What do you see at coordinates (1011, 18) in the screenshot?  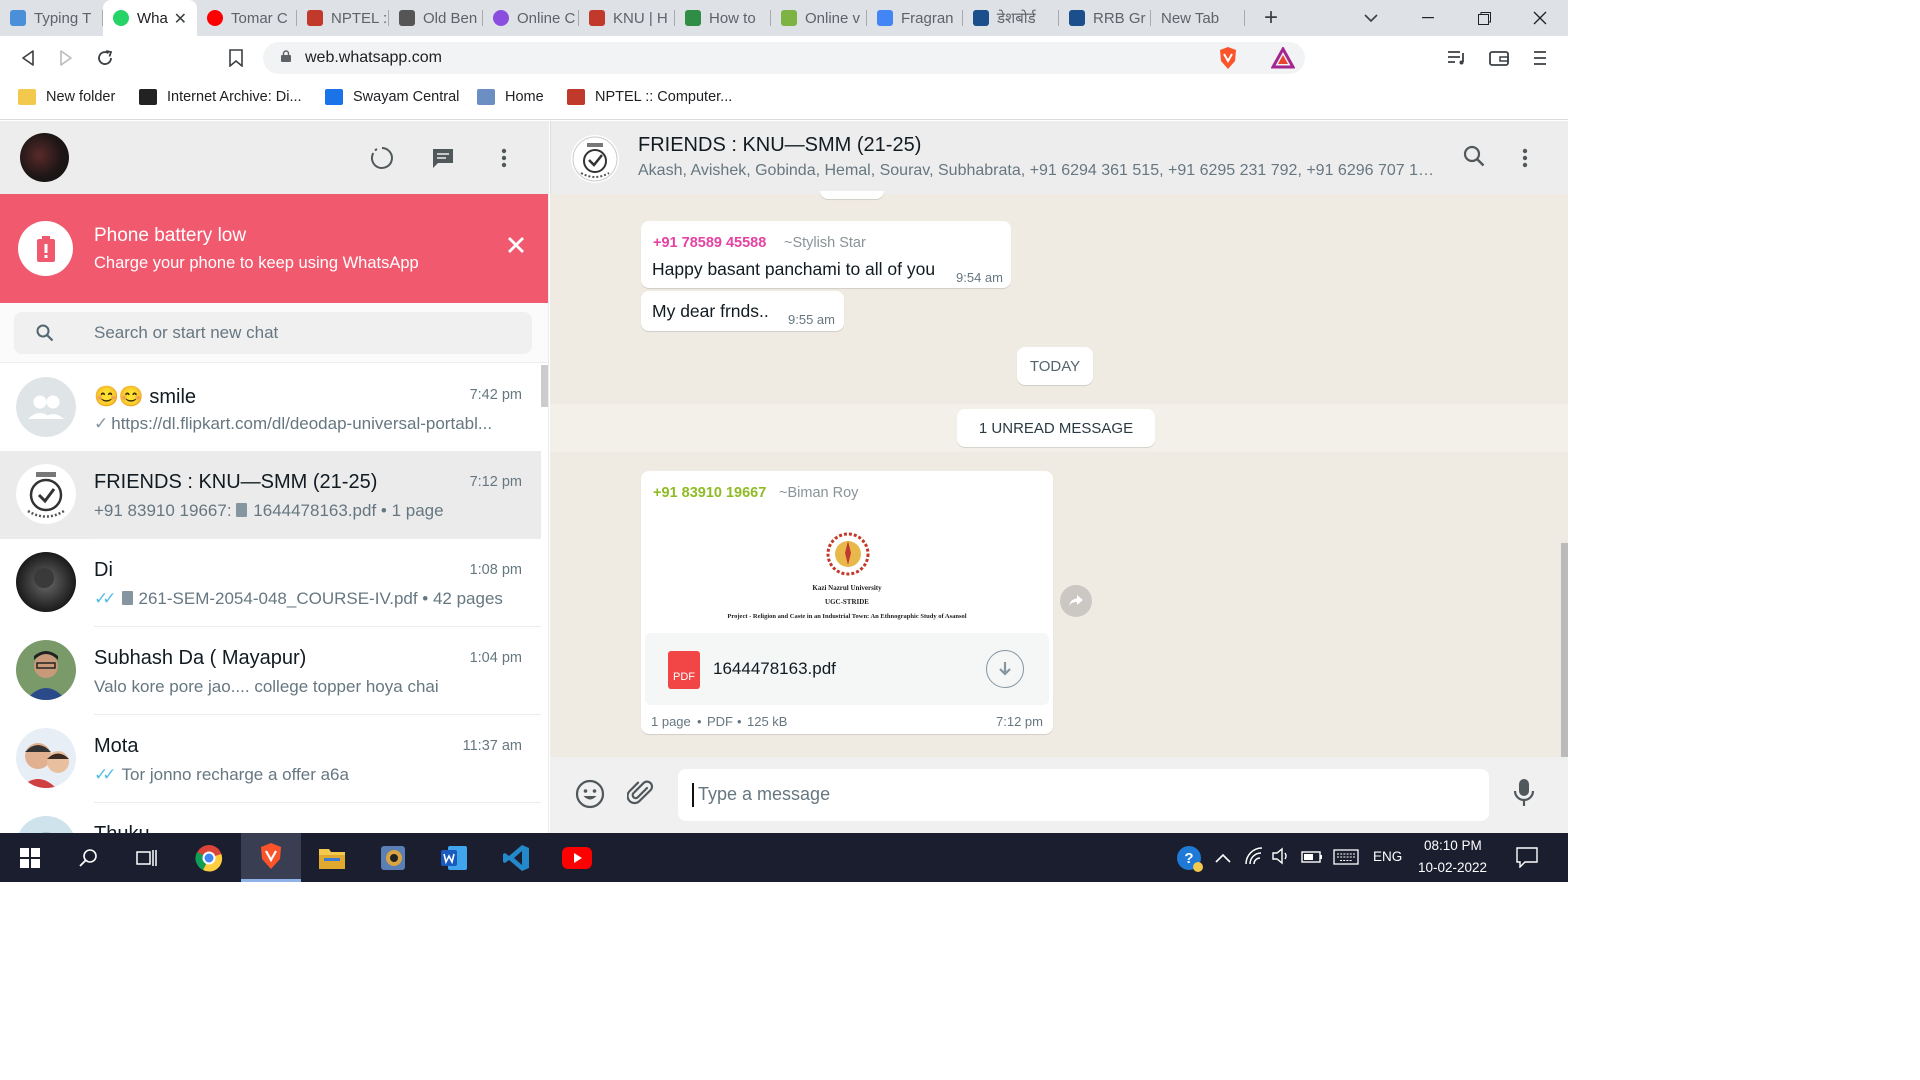 I see `browser-tab: डेशबोर्ड` at bounding box center [1011, 18].